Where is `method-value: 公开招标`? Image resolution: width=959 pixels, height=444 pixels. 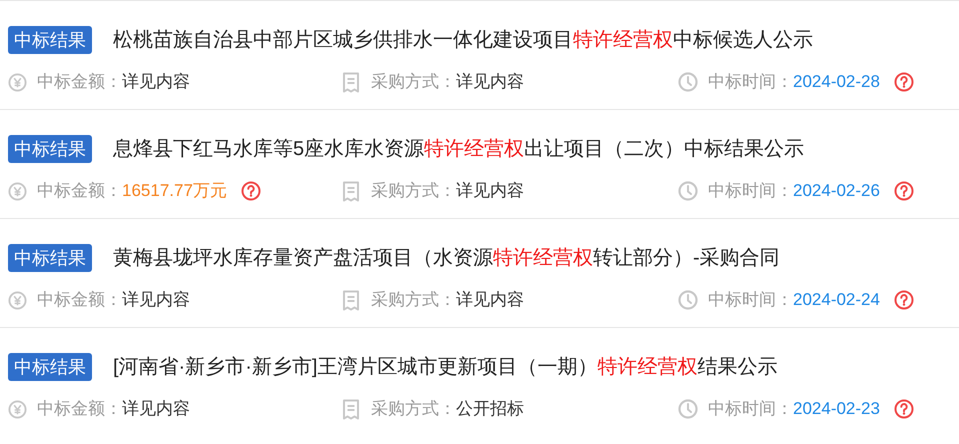 method-value: 公开招标 is located at coordinates (490, 409).